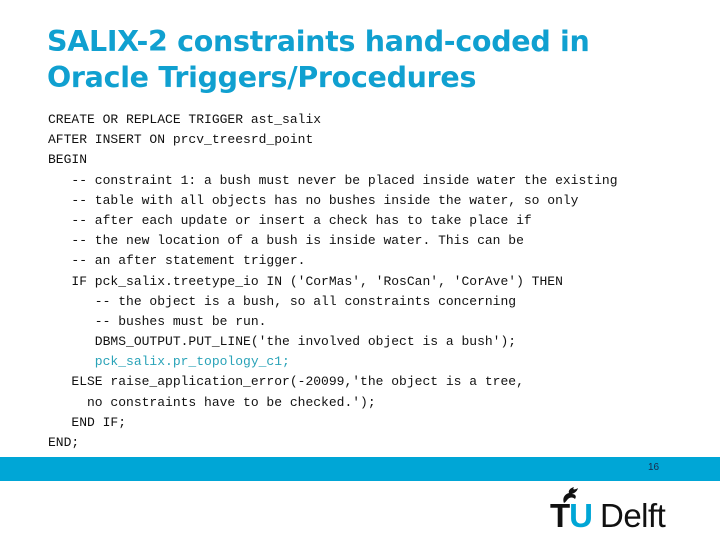  I want to click on code-line: -- an after statement trigger., so click(177, 261).